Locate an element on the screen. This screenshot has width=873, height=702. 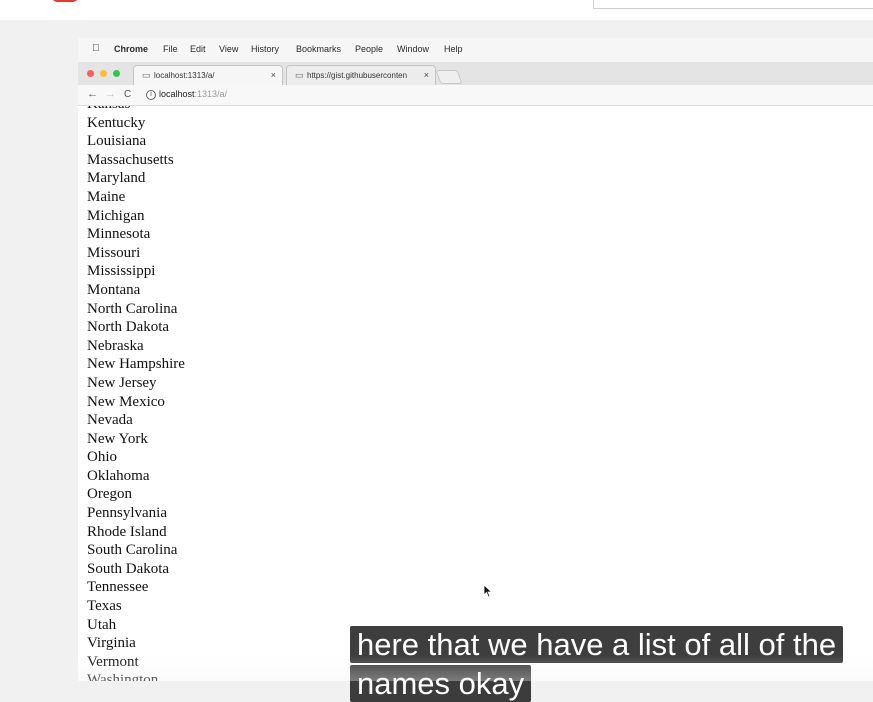
state-list-item: Kentucky is located at coordinates (116, 122).